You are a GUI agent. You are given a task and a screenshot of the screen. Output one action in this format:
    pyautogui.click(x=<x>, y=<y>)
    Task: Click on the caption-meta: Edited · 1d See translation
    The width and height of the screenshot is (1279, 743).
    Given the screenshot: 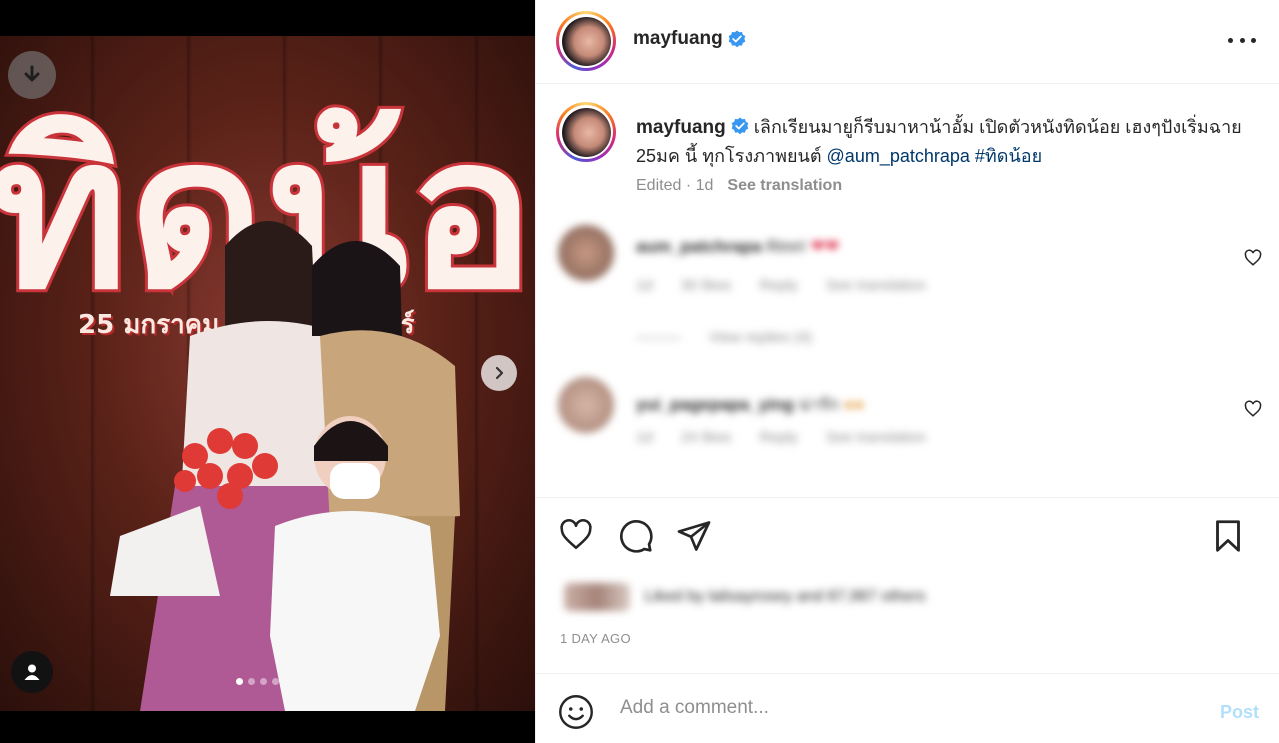 What is the action you would take?
    pyautogui.click(x=739, y=186)
    